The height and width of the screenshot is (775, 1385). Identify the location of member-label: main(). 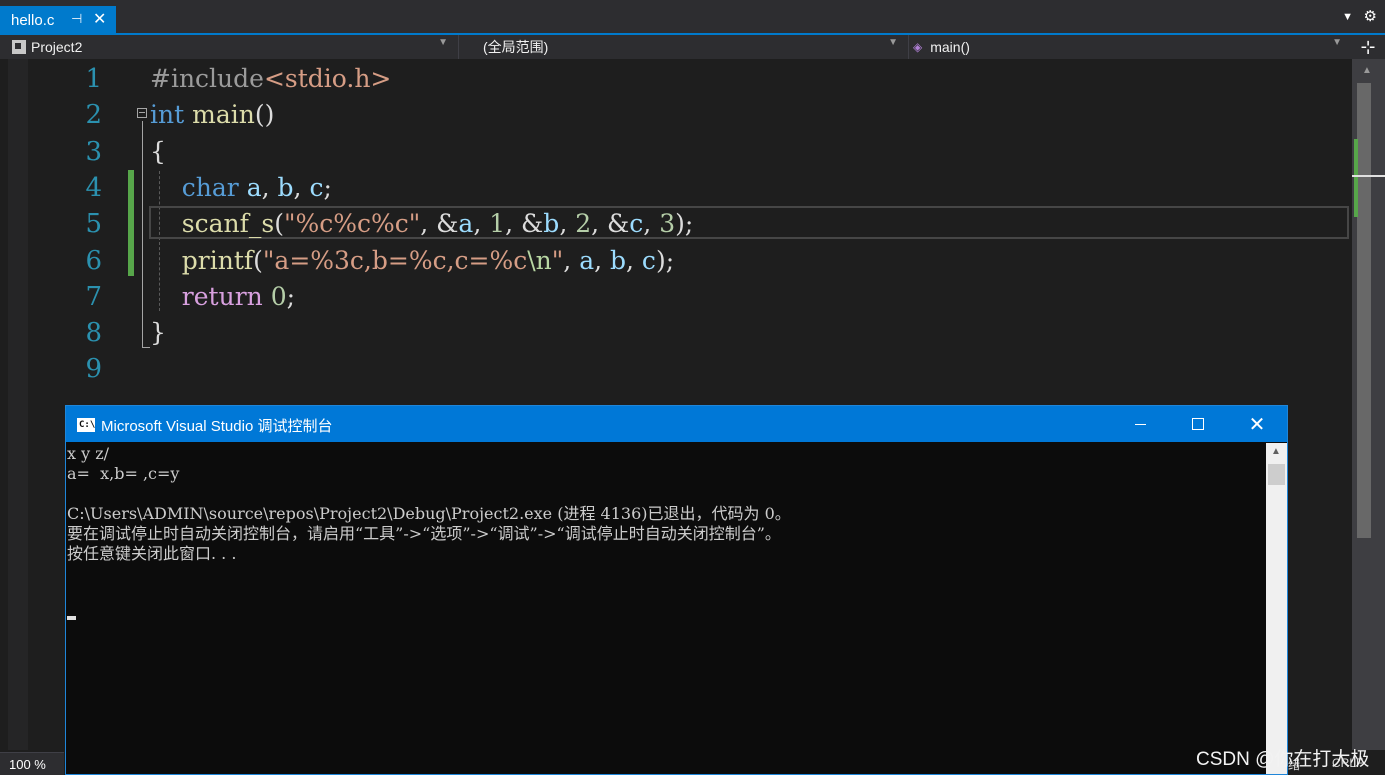
(950, 47).